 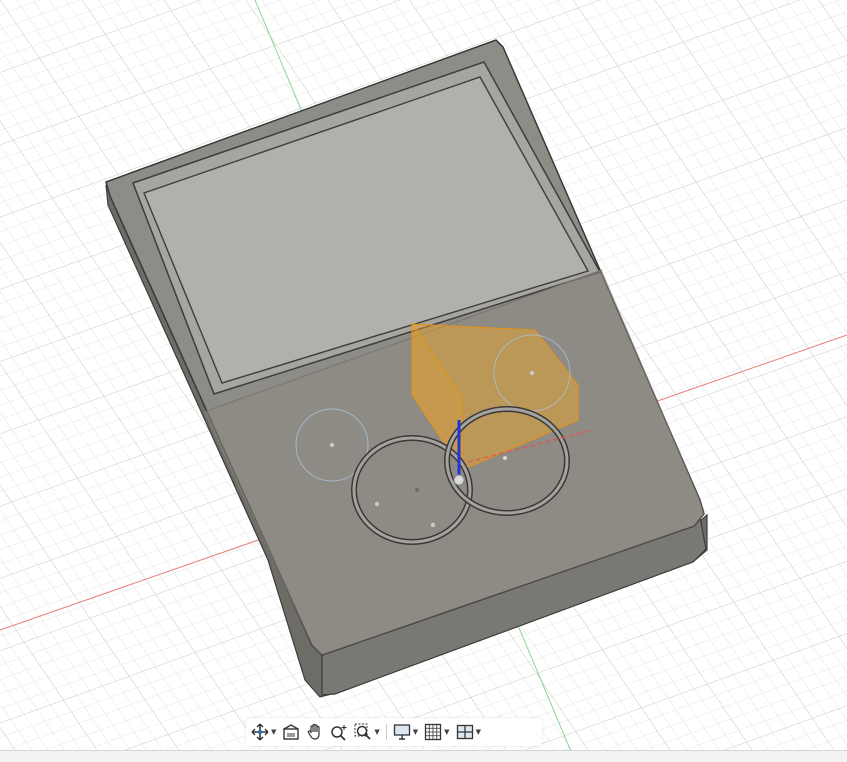 I want to click on construction-point-left, so click(x=332, y=445).